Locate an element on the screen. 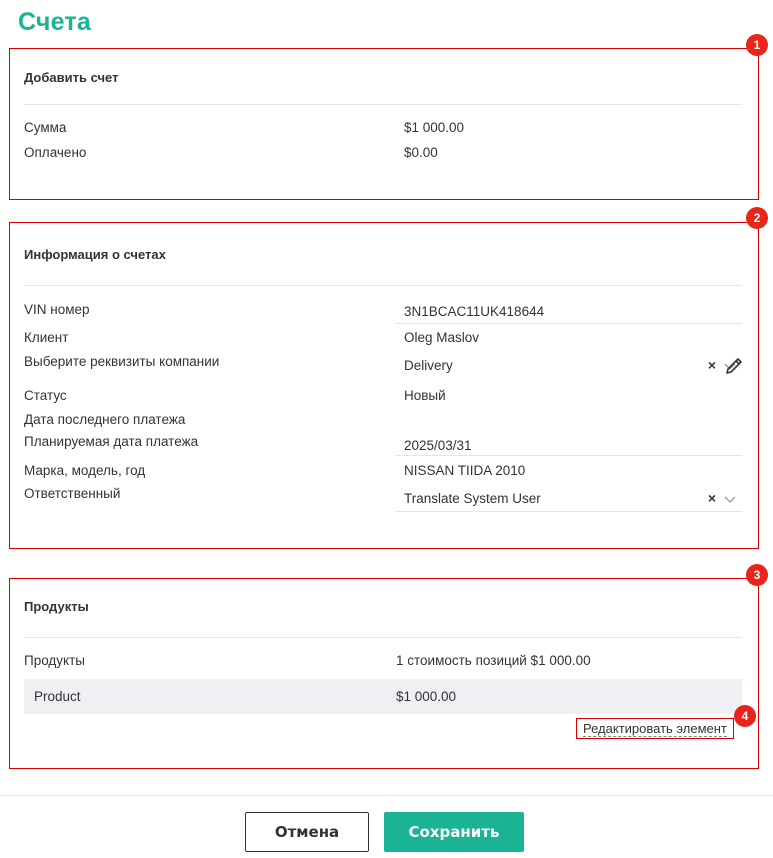 The width and height of the screenshot is (773, 858). status-value: Новый is located at coordinates (425, 395).